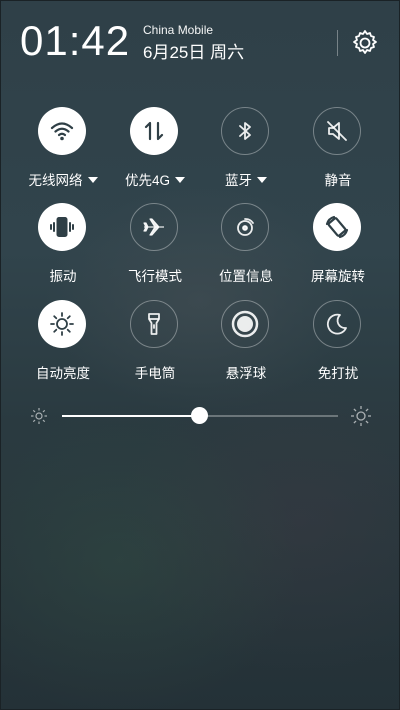 The image size is (400, 710). I want to click on header-divider, so click(337, 43).